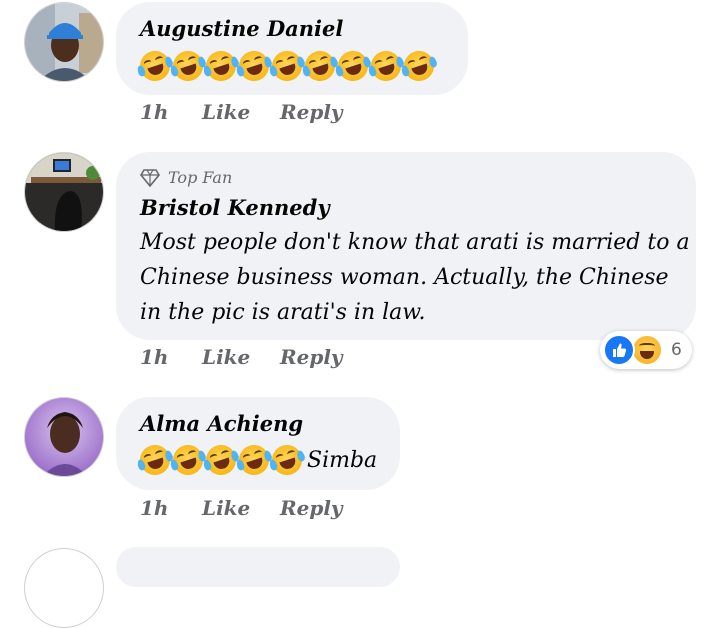 The height and width of the screenshot is (628, 720). Describe the element at coordinates (200, 177) in the screenshot. I see `top-fan-label: Top Fan` at that location.